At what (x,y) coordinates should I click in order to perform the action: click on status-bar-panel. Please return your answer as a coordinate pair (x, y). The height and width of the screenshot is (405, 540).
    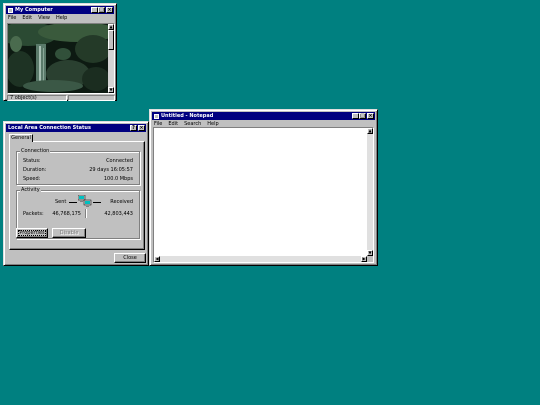
    Looking at the image, I should click on (91, 98).